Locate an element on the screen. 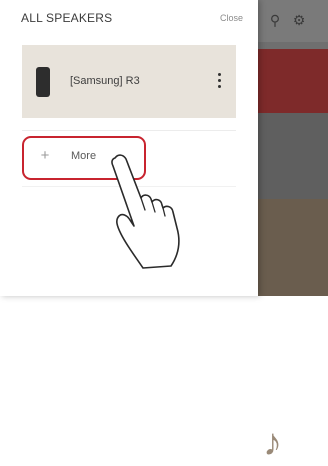 This screenshot has height=466, width=328. settings-icon: ⚙ is located at coordinates (299, 20).